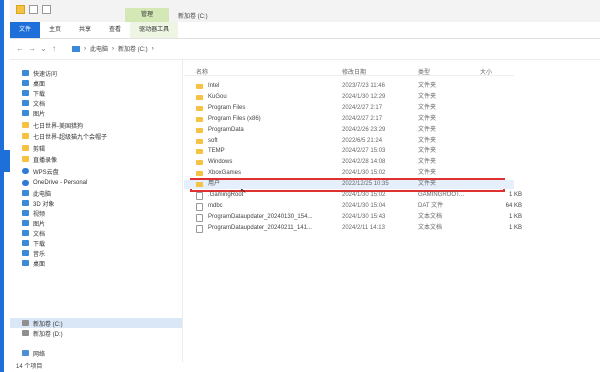 This screenshot has width=600, height=372. What do you see at coordinates (226, 195) in the screenshot?
I see `file-name: .GamingRoot` at bounding box center [226, 195].